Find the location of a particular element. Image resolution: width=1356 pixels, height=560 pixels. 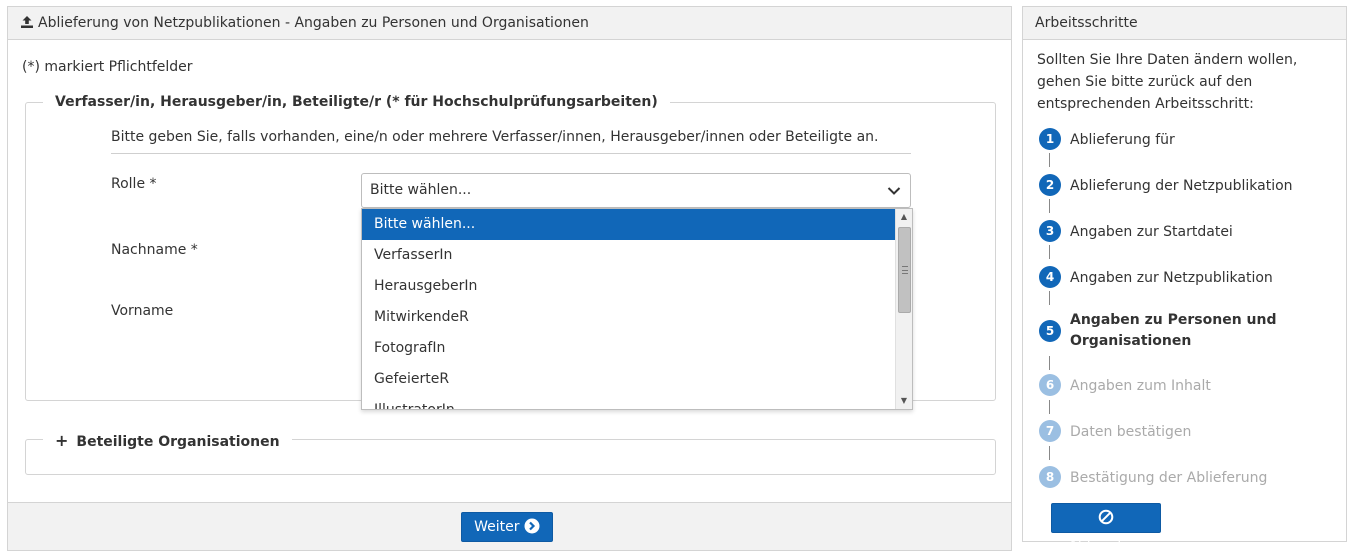

dropdown-scrollbar: ▲ ▼ is located at coordinates (903, 309).